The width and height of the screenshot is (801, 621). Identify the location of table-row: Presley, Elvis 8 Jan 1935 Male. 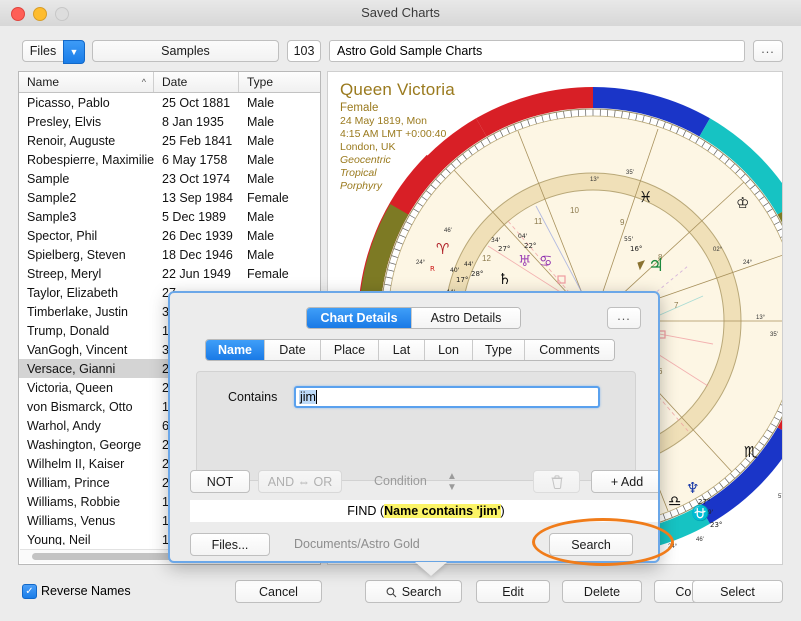
(169, 121).